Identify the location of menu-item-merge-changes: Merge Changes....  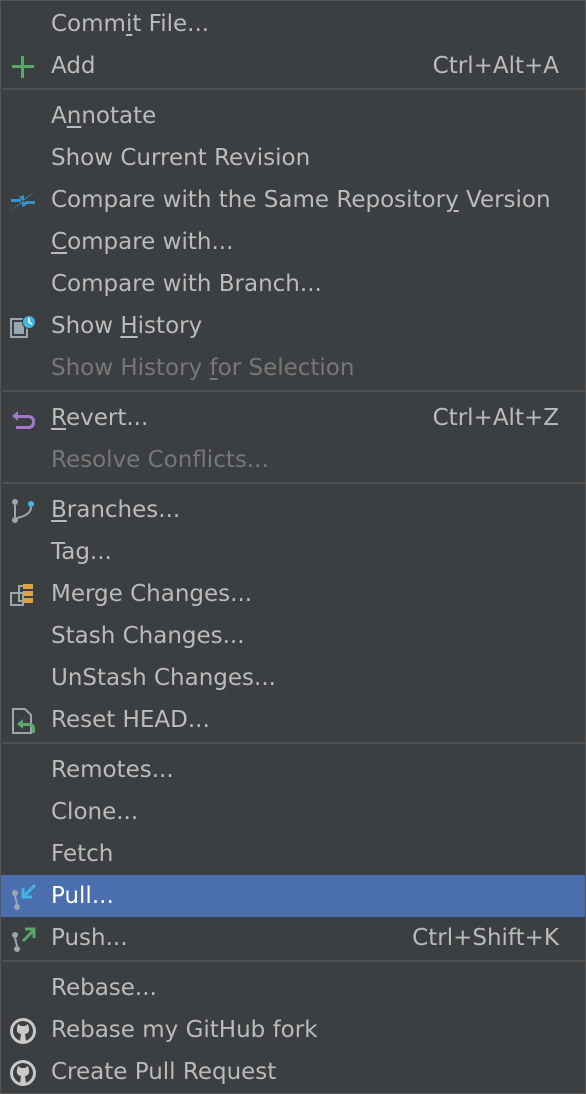
(293, 594).